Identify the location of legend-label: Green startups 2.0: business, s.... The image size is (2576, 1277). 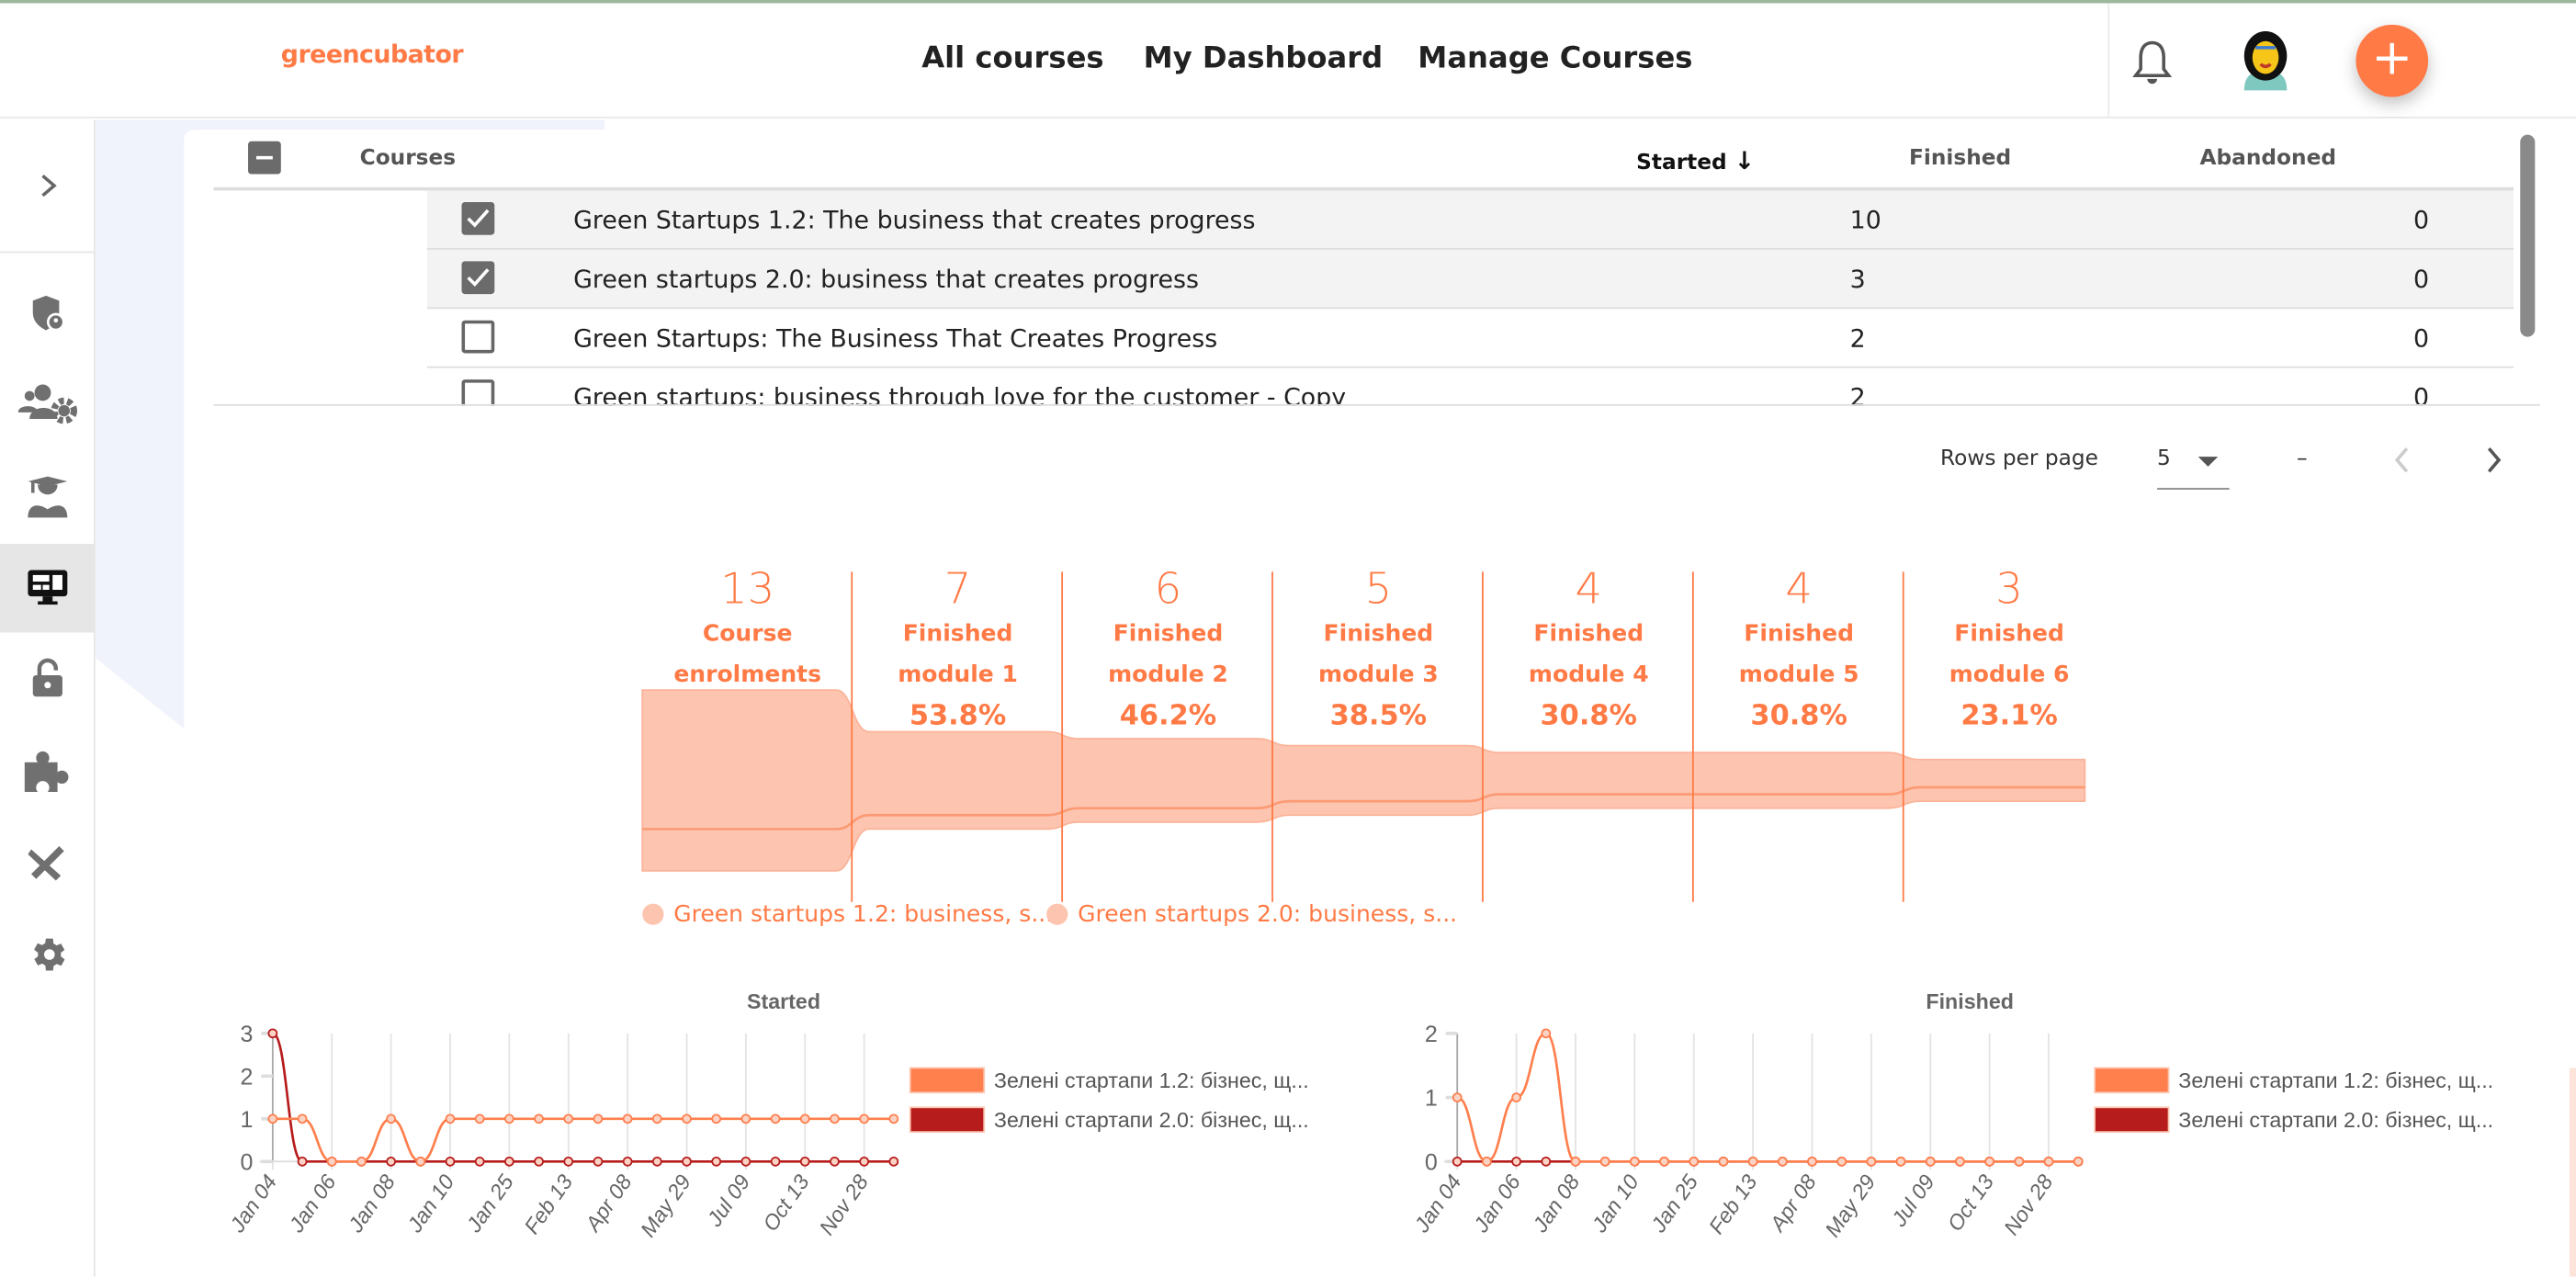
(1268, 915).